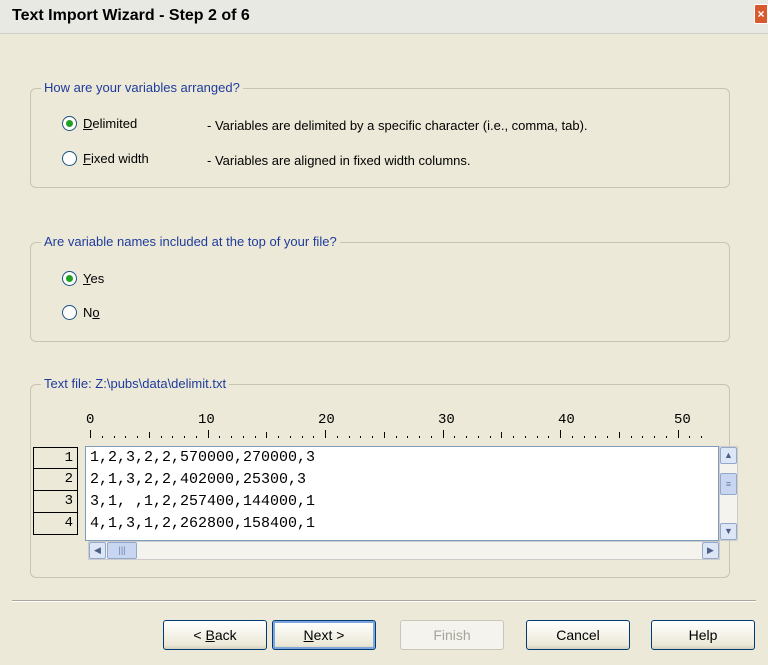 This screenshot has width=768, height=665. What do you see at coordinates (94, 278) in the screenshot?
I see `yes-label: Yes` at bounding box center [94, 278].